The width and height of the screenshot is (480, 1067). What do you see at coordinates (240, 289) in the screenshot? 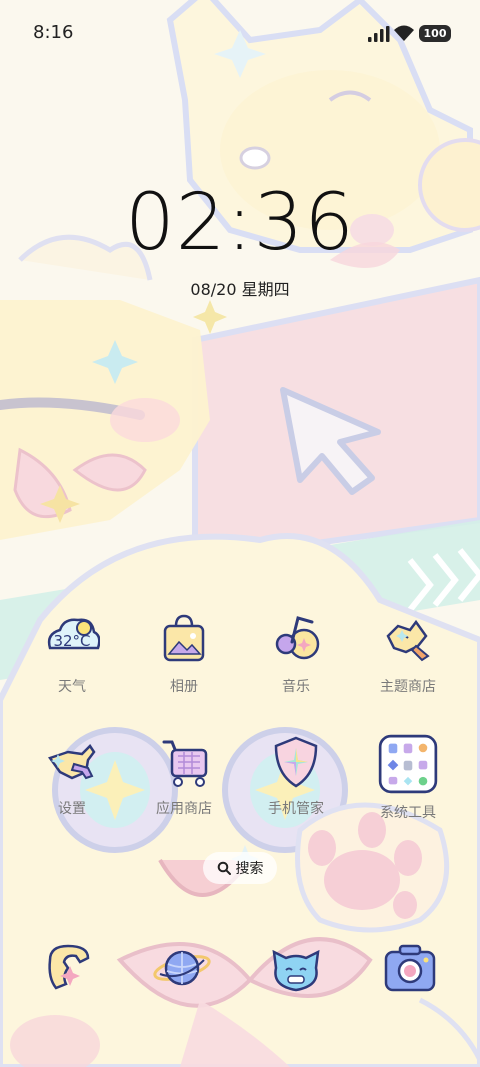
I see `clock-widget-date: 08/20 星期四` at bounding box center [240, 289].